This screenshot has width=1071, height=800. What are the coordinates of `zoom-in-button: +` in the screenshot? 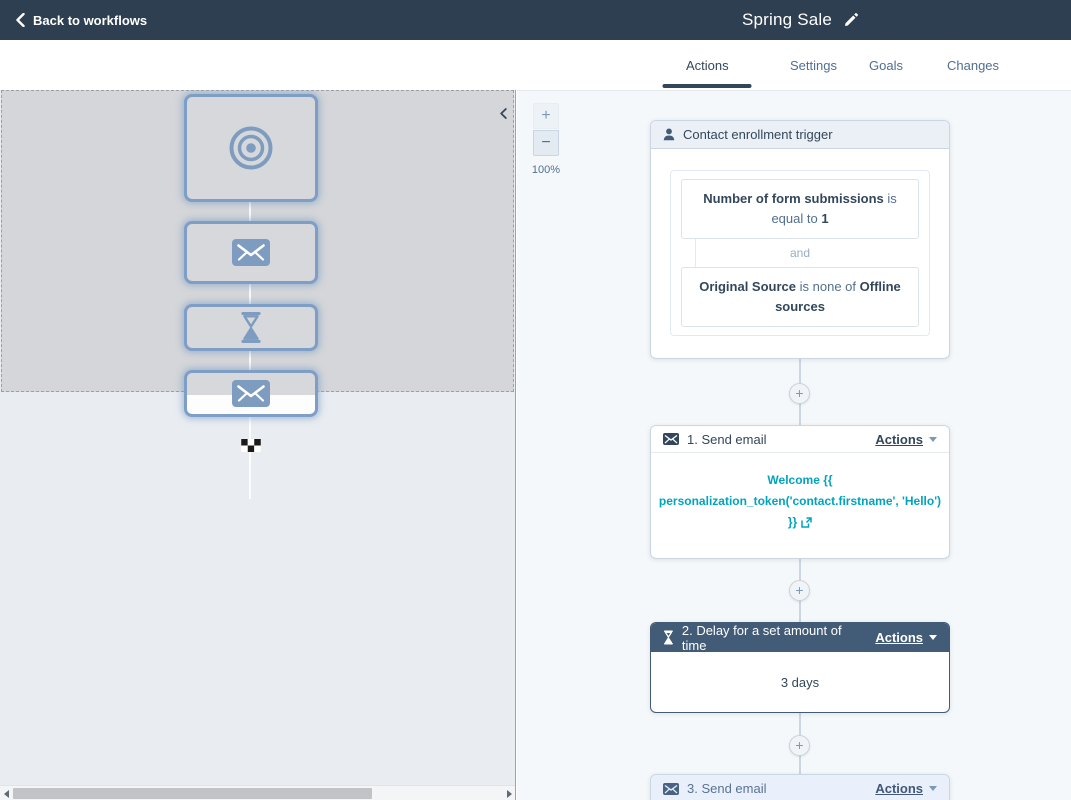 It's located at (546, 116).